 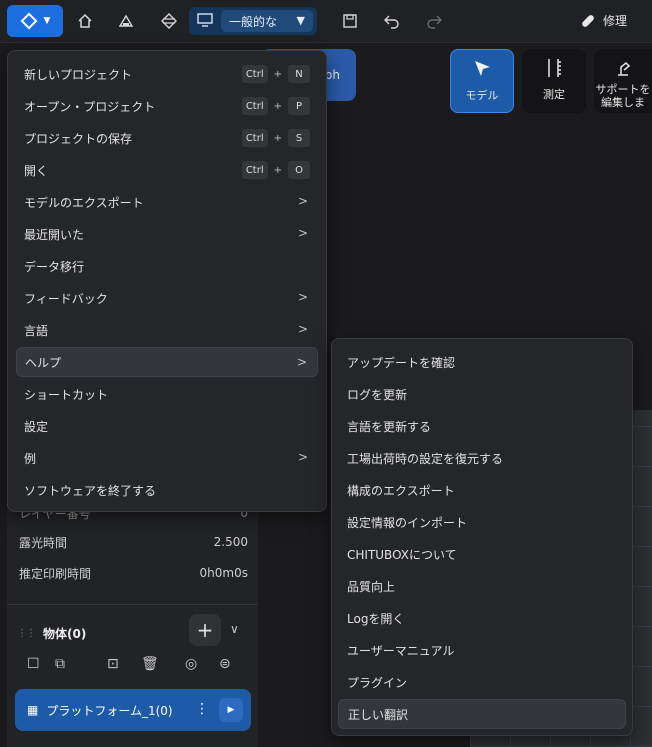 I want to click on home-icon, so click(x=85, y=20).